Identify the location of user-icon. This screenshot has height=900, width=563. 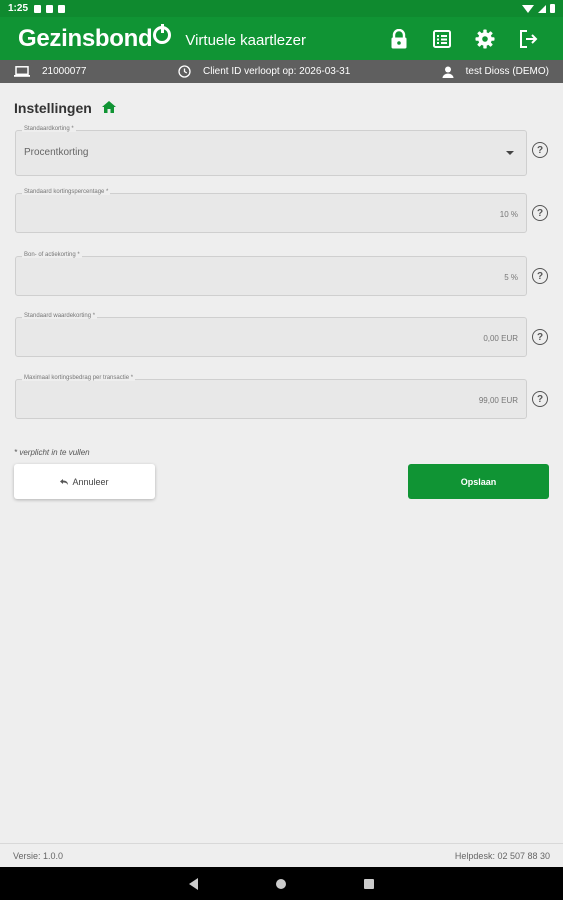
(448, 72).